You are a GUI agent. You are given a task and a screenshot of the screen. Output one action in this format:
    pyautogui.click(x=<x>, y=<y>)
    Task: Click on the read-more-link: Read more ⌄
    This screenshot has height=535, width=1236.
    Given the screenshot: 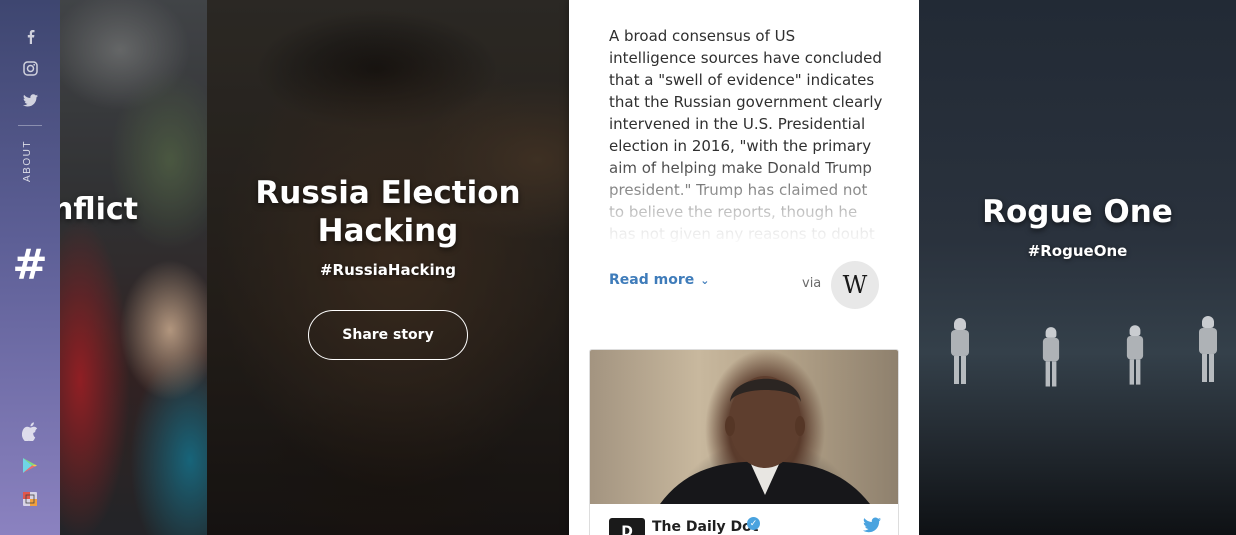 What is the action you would take?
    pyautogui.click(x=659, y=280)
    